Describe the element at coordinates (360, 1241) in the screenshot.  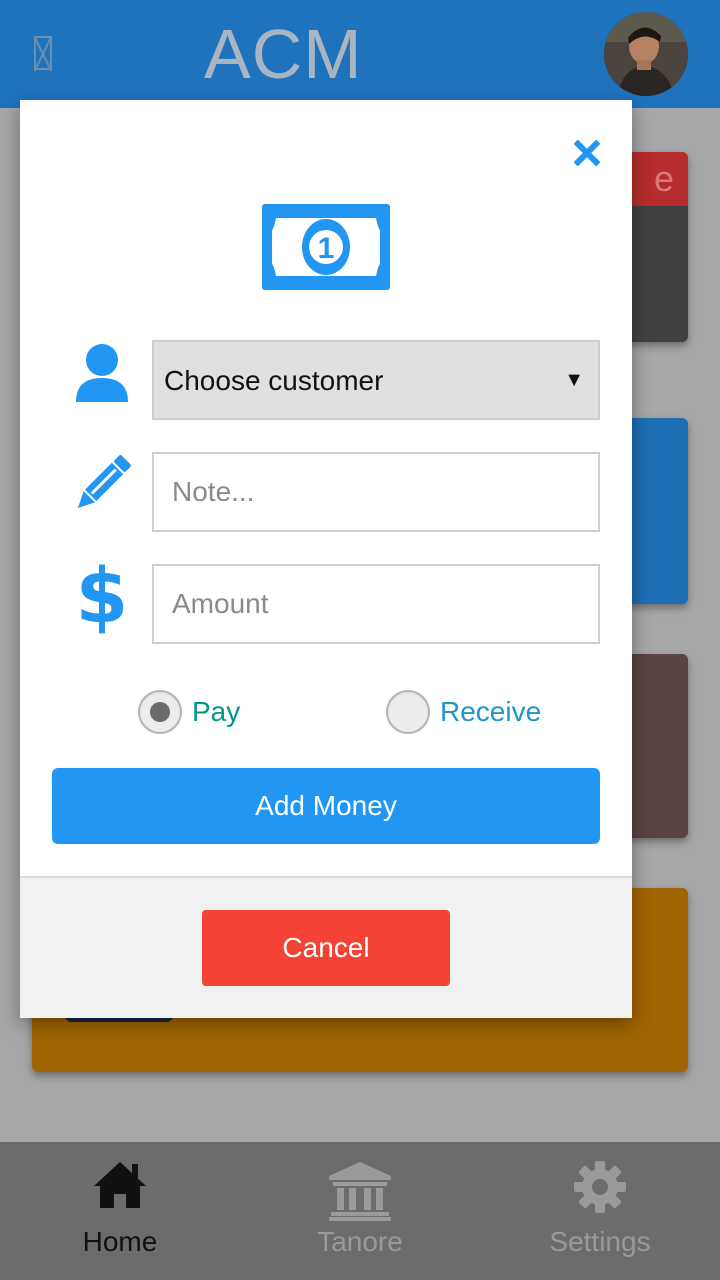
I see `nav-label-tanore: Tanore` at that location.